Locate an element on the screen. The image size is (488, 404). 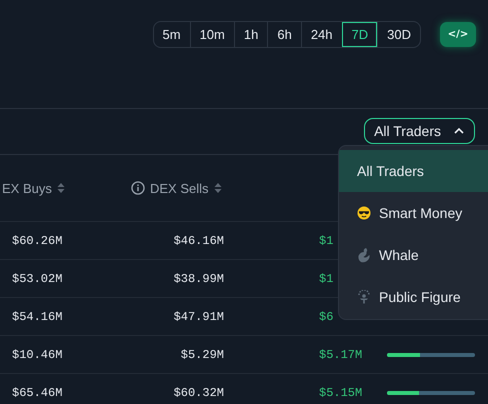
table-cell-text: $5.17M is located at coordinates (341, 355).